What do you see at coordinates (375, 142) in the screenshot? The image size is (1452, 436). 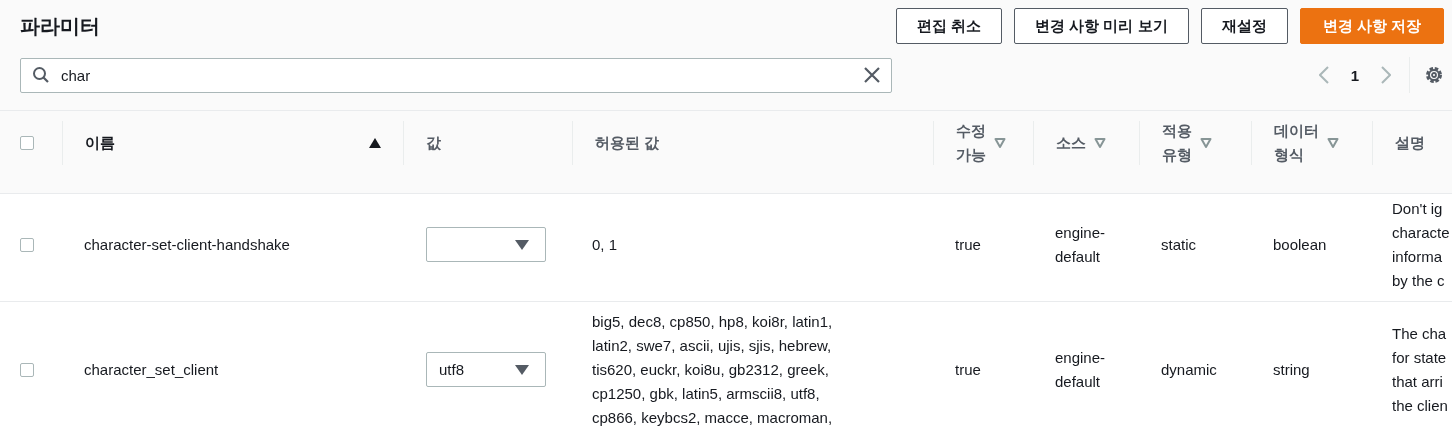 I see `sort-ascending-icon` at bounding box center [375, 142].